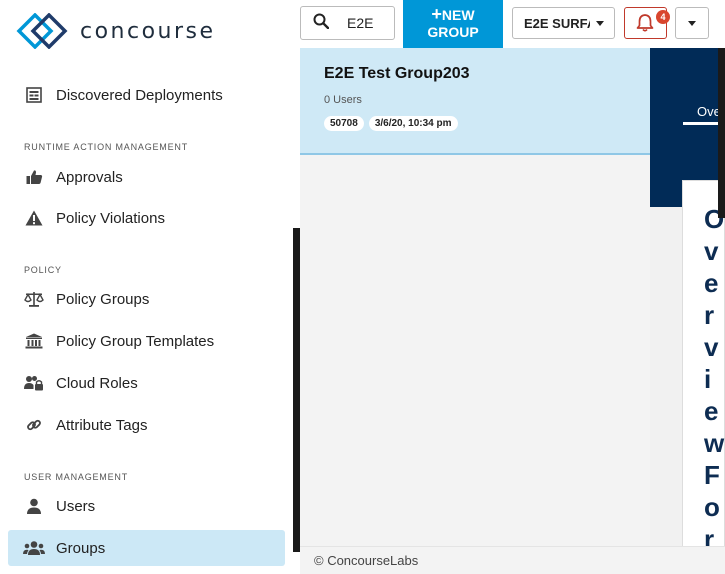 The image size is (725, 574). I want to click on sidebar-item-label: Users, so click(76, 506).